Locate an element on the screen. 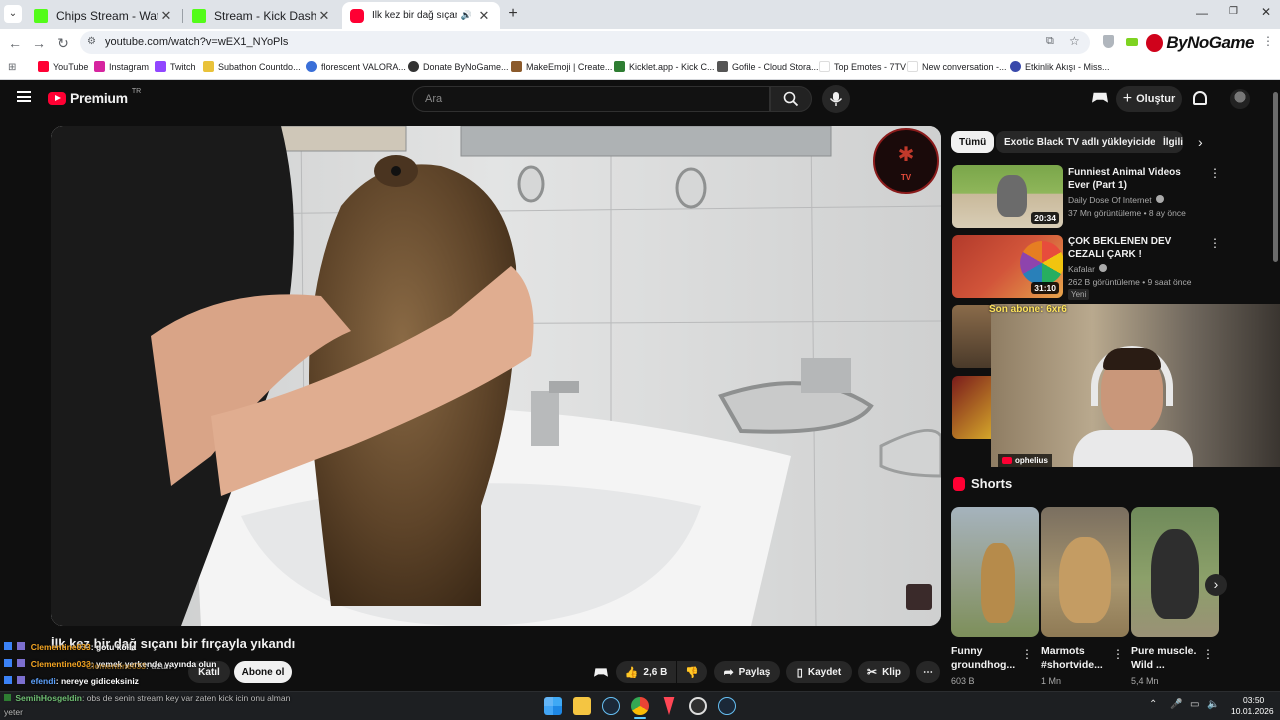  windows-start-icon is located at coordinates (553, 706).